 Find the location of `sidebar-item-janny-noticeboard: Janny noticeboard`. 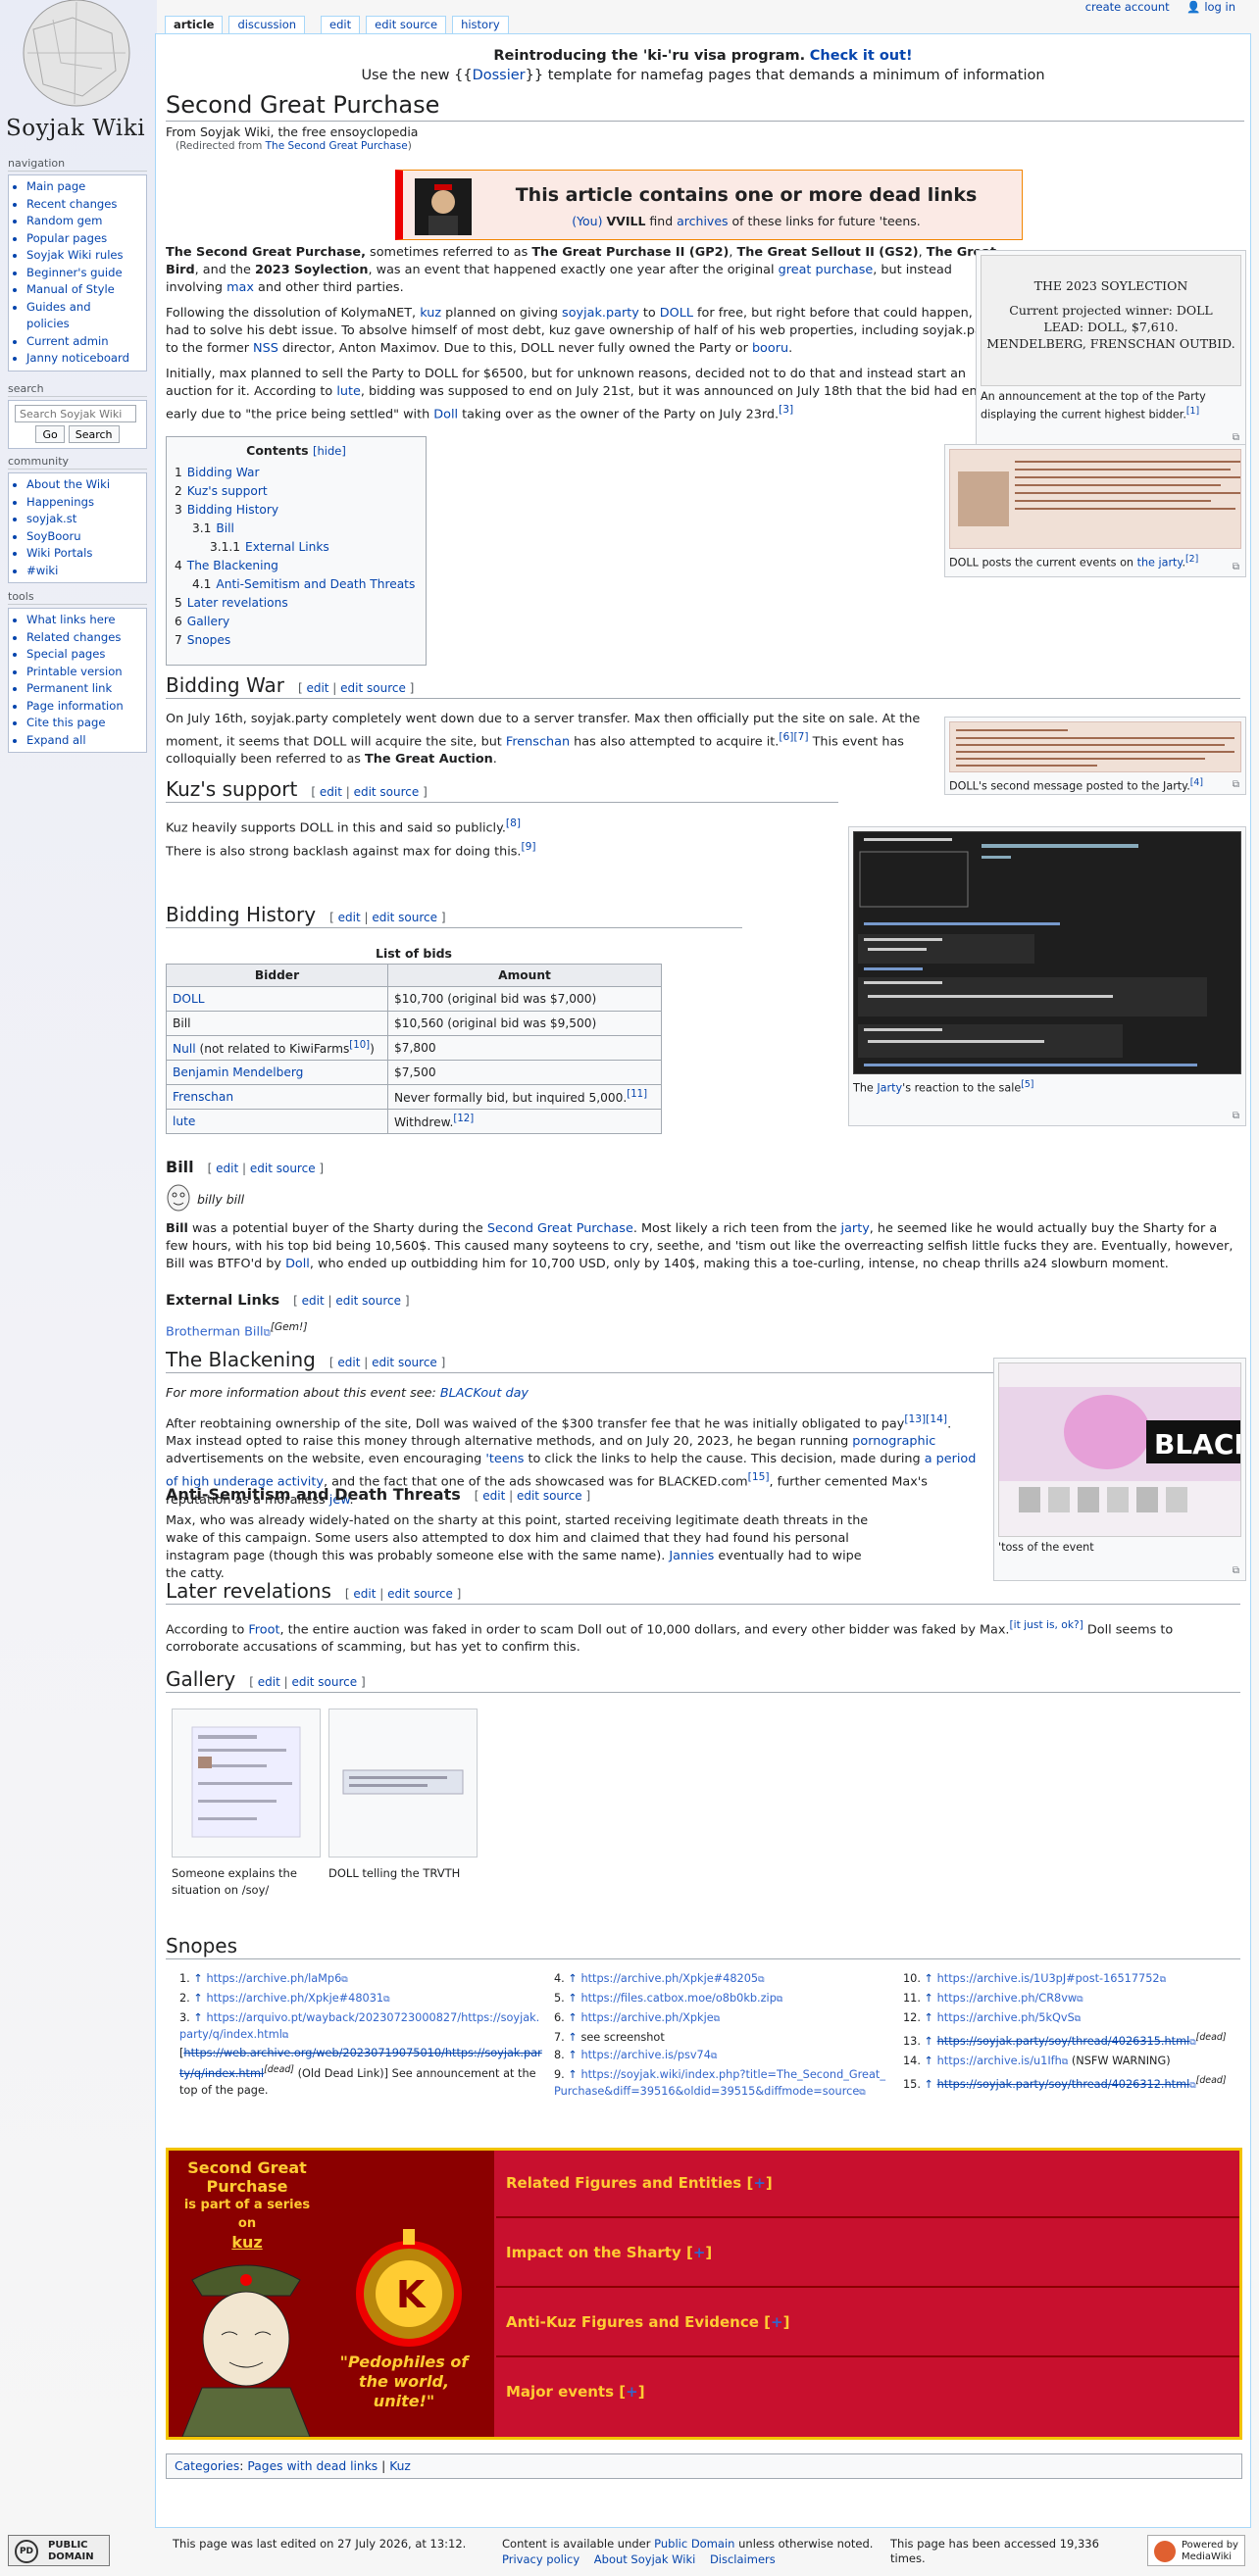

sidebar-item-janny-noticeboard: Janny noticeboard is located at coordinates (83, 359).